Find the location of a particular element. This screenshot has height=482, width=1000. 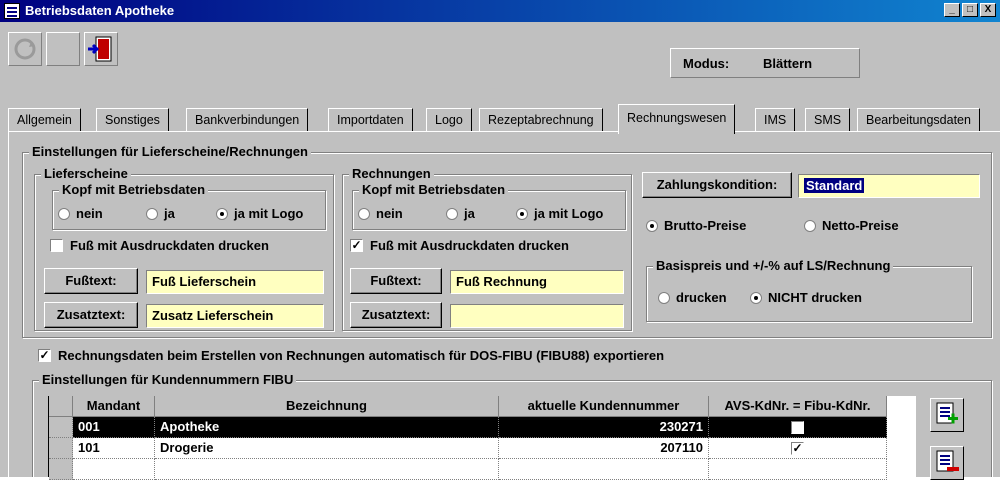

tab-allgemein: Allgemein is located at coordinates (44, 120).